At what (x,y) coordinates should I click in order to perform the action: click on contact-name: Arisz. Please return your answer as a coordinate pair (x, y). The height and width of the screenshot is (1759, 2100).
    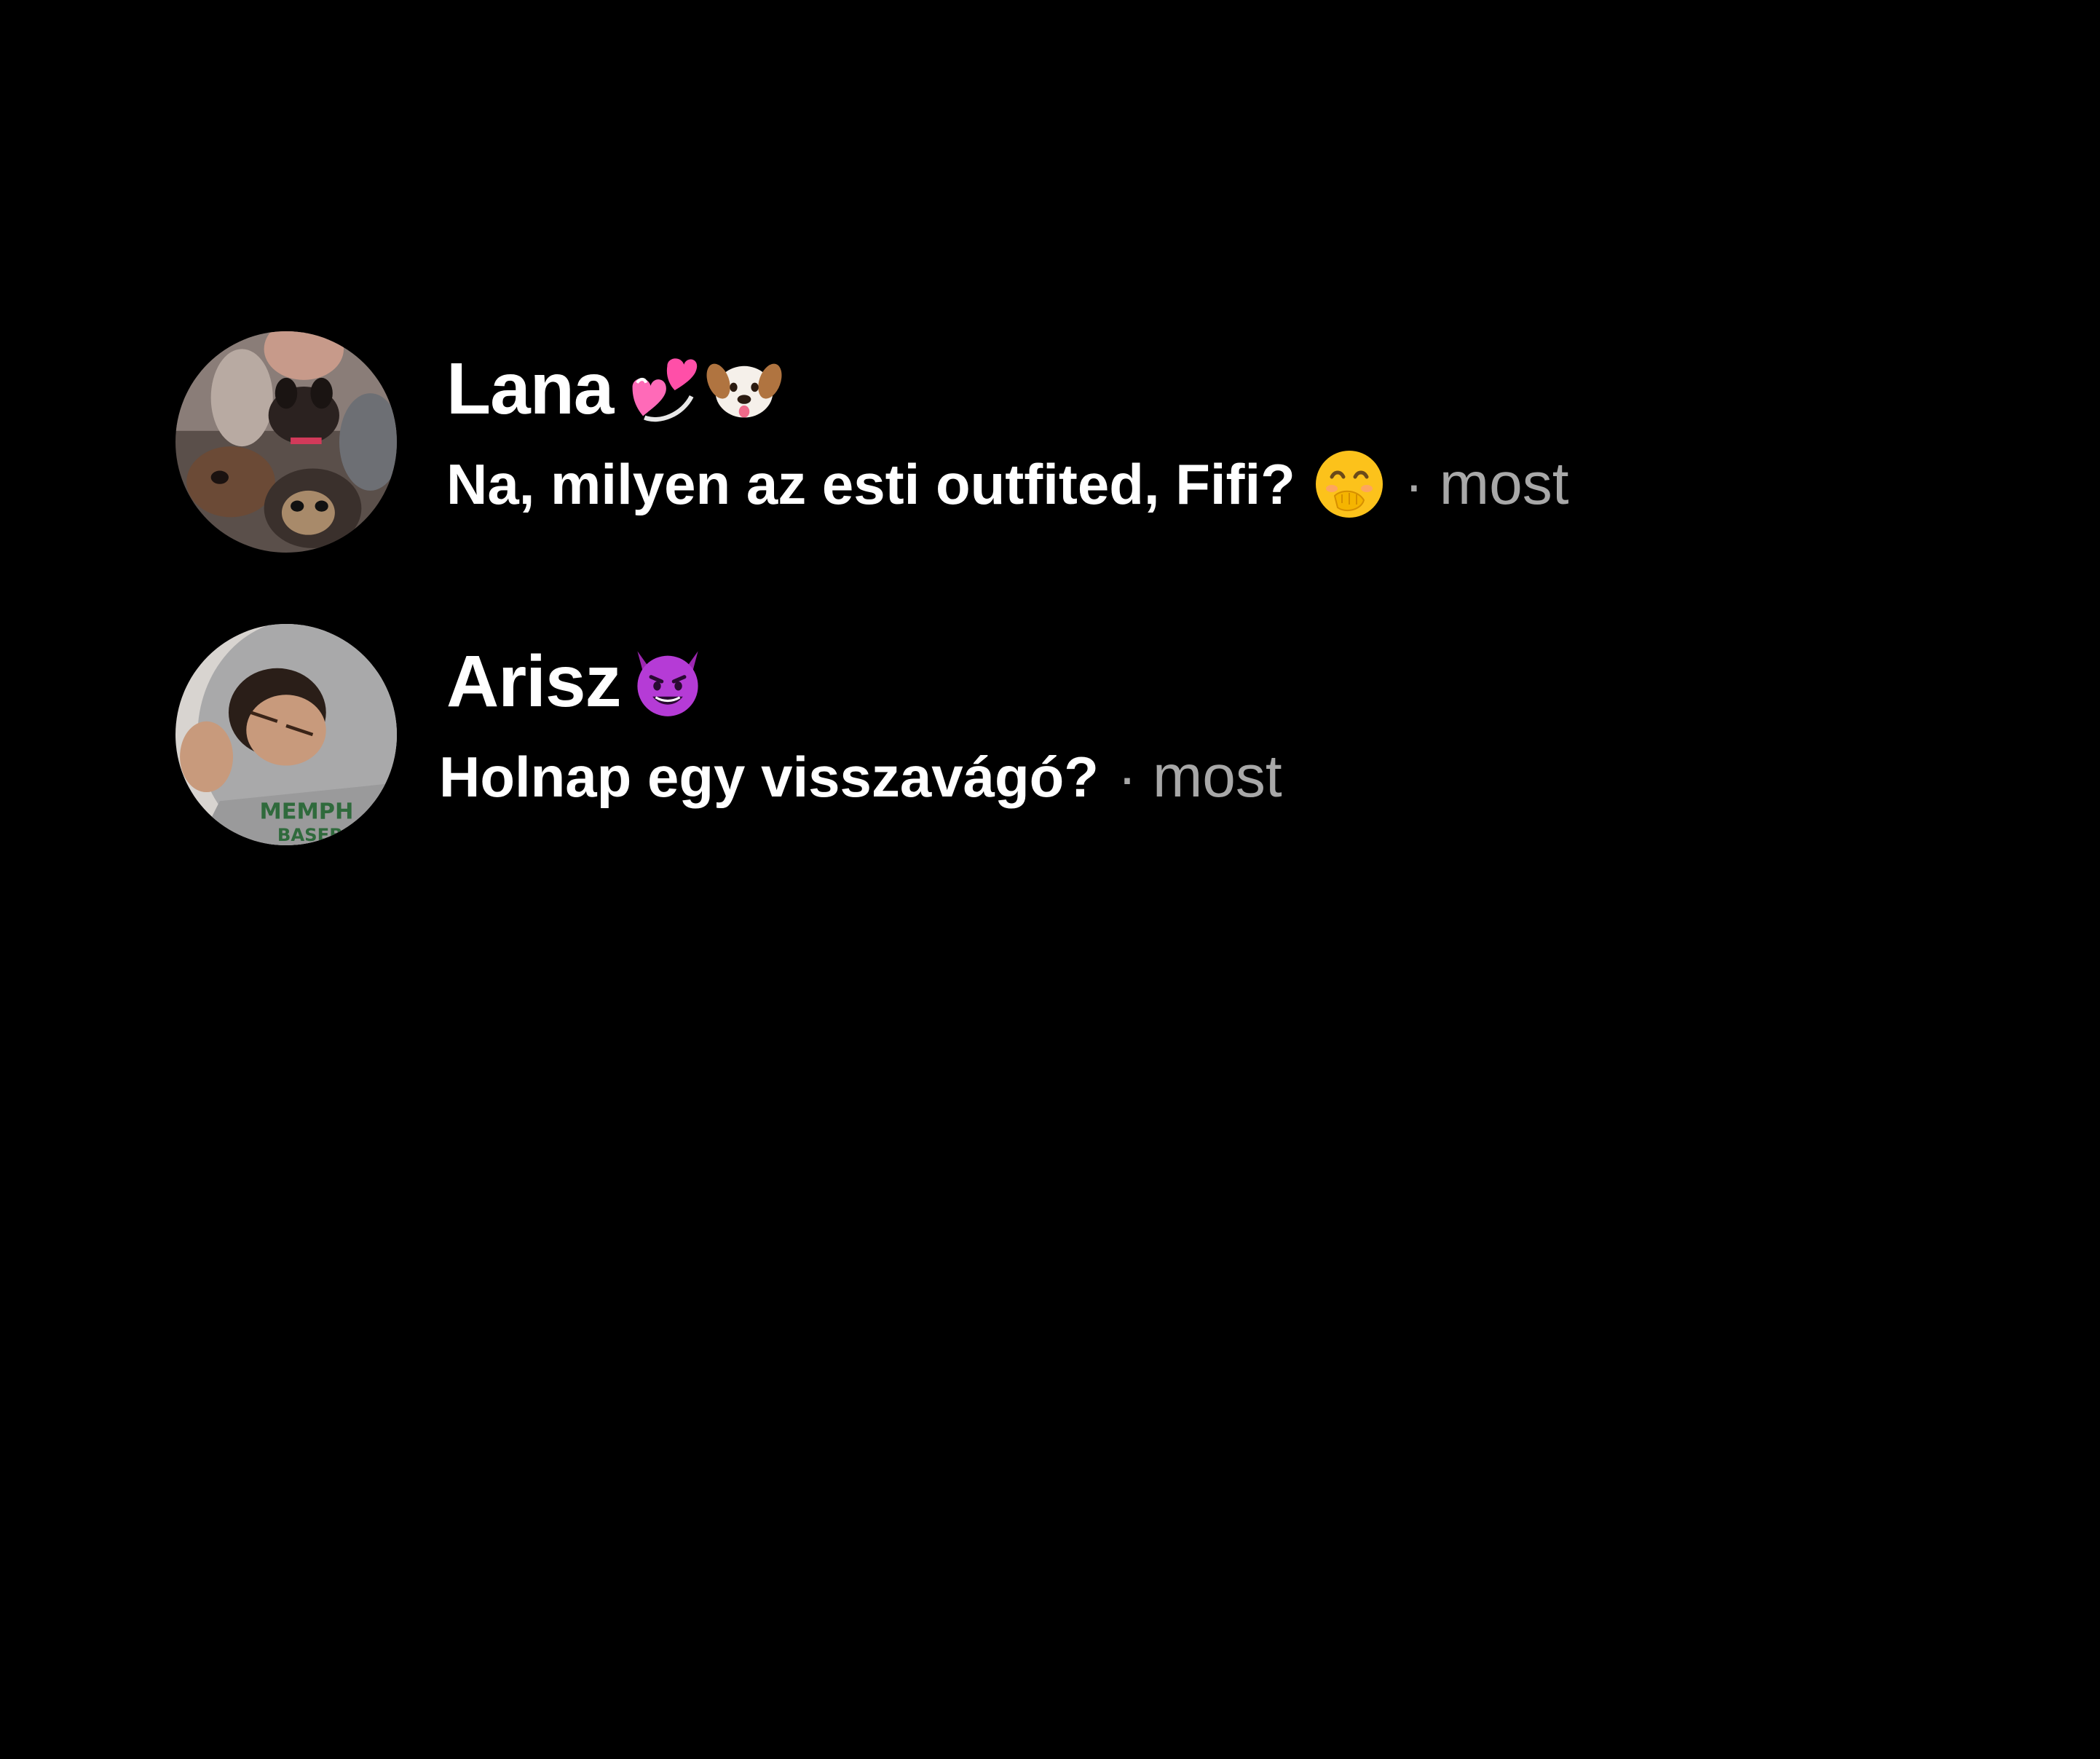
    Looking at the image, I should click on (534, 681).